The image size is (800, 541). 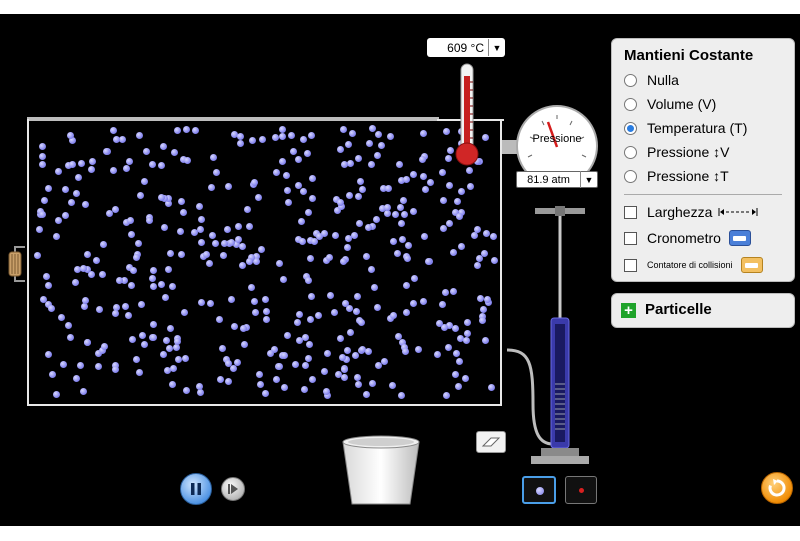 I want to click on temperature-readout: 609 °C ▼, so click(x=466, y=47).